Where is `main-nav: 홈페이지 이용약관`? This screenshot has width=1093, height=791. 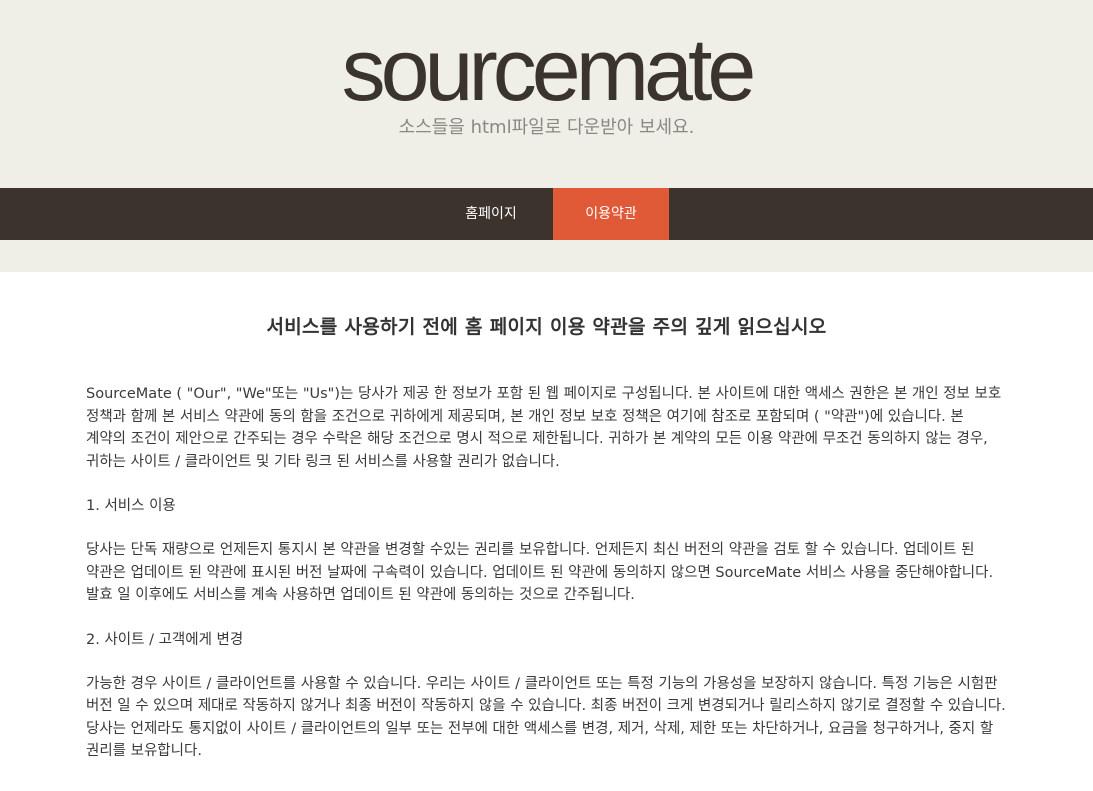 main-nav: 홈페이지 이용약관 is located at coordinates (546, 214).